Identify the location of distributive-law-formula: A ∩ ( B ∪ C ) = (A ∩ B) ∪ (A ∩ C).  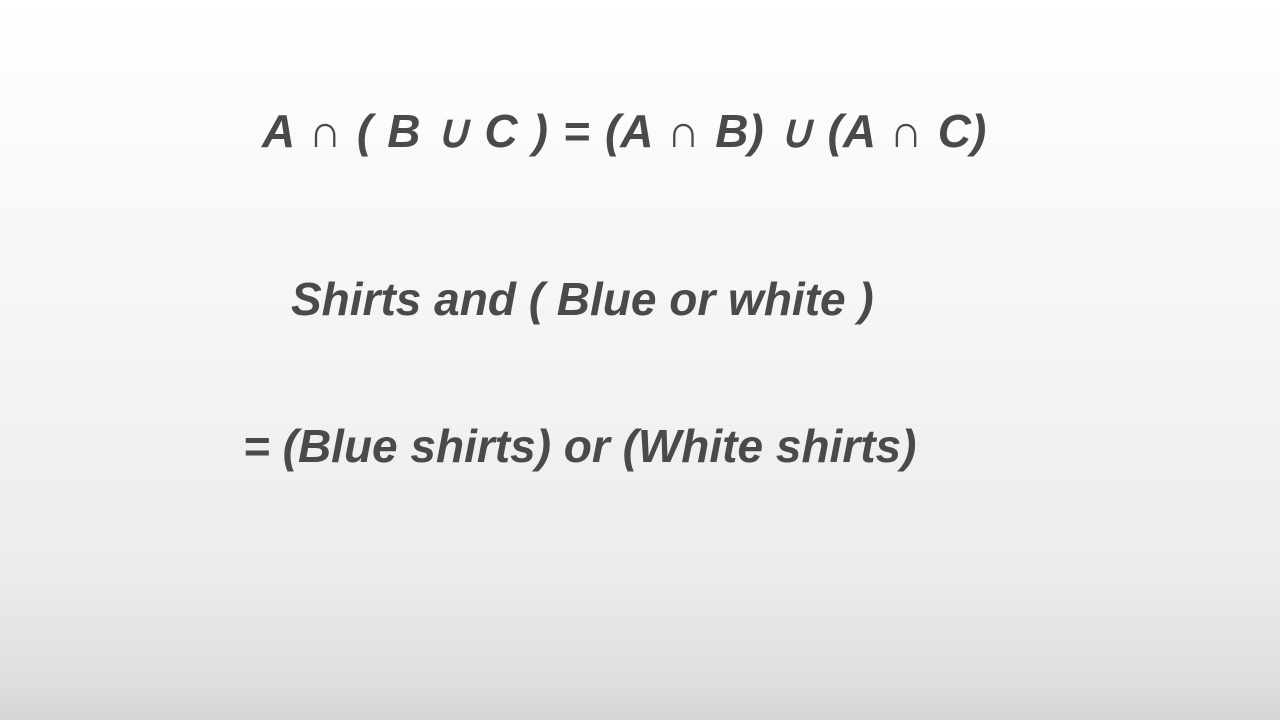
(624, 131).